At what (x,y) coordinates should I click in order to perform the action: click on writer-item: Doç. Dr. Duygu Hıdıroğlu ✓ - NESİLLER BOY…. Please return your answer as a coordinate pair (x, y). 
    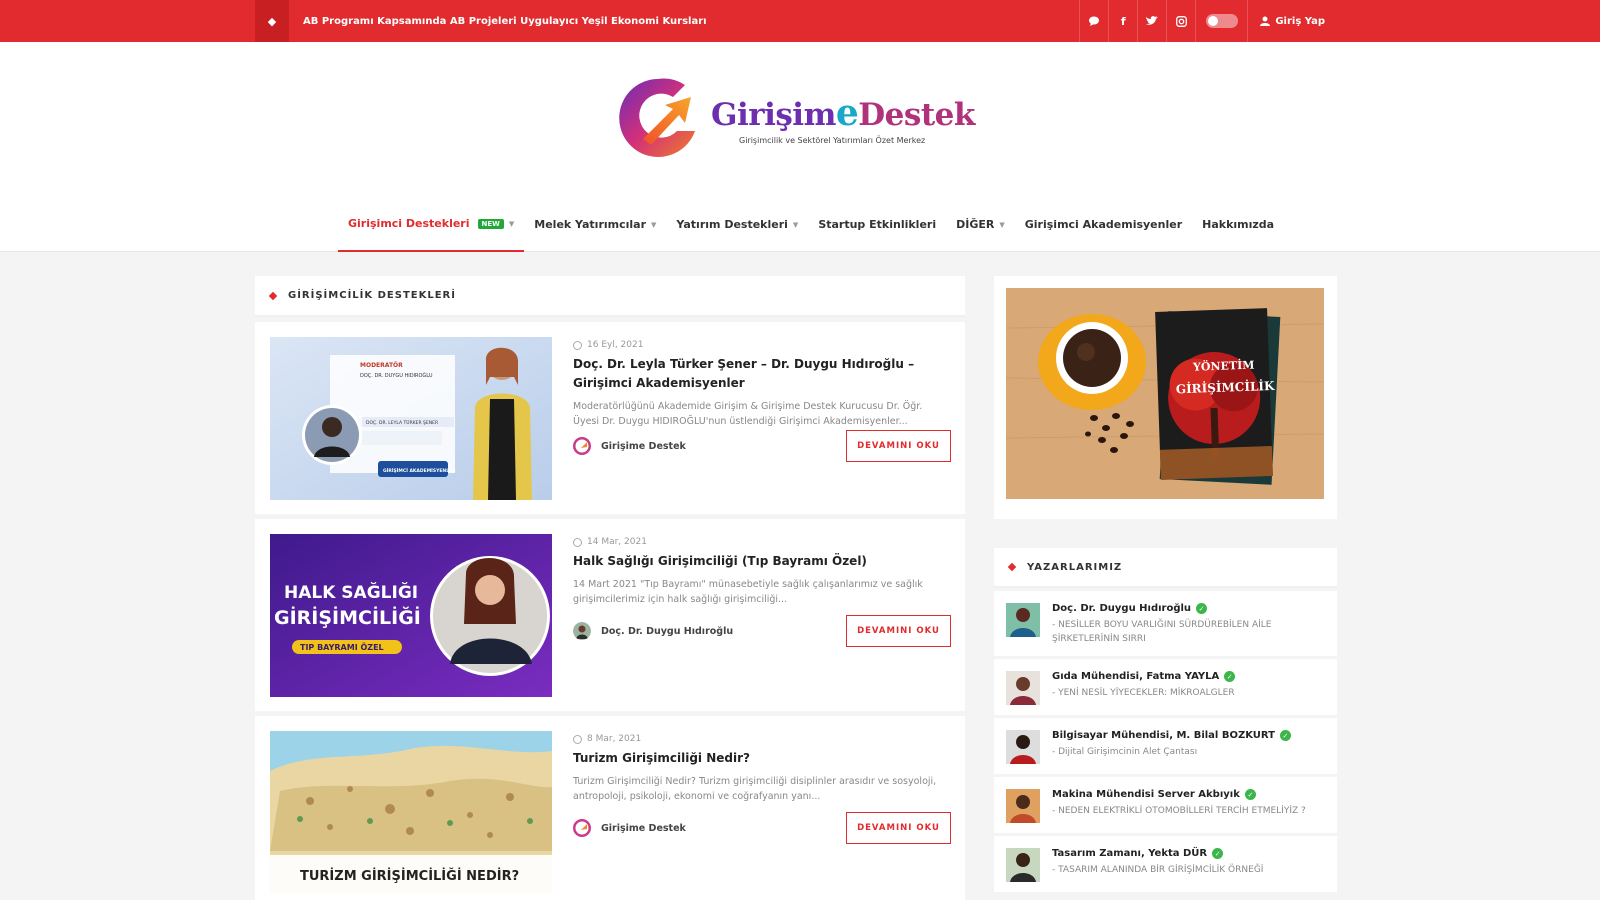
    Looking at the image, I should click on (1165, 623).